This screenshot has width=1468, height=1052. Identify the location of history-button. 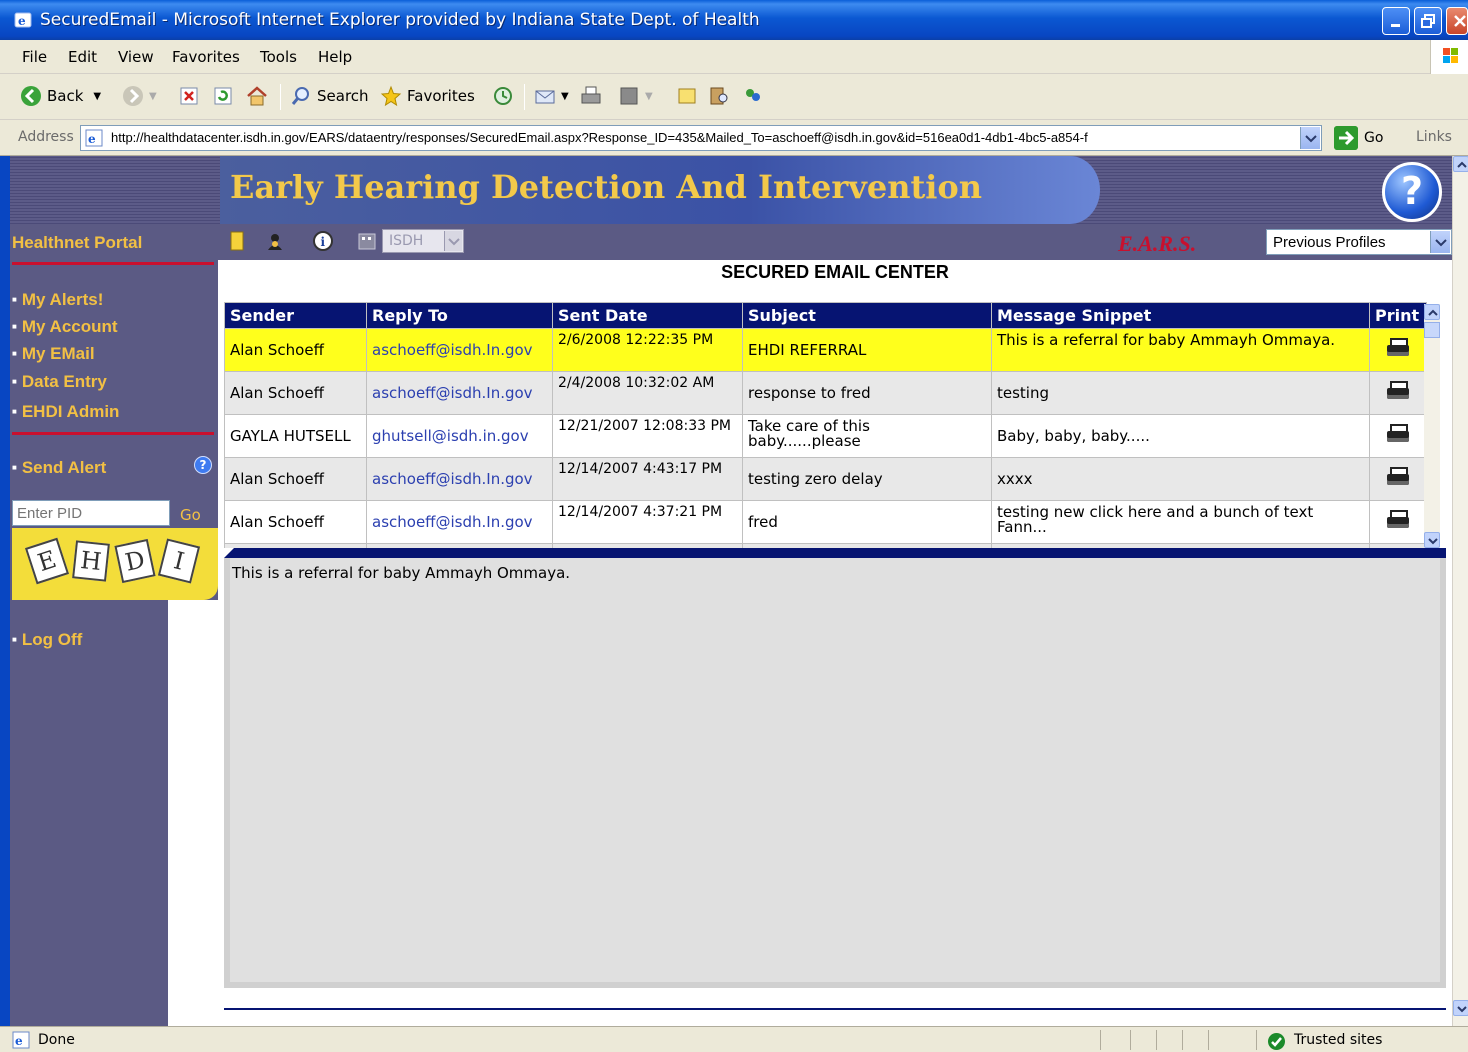
(505, 96).